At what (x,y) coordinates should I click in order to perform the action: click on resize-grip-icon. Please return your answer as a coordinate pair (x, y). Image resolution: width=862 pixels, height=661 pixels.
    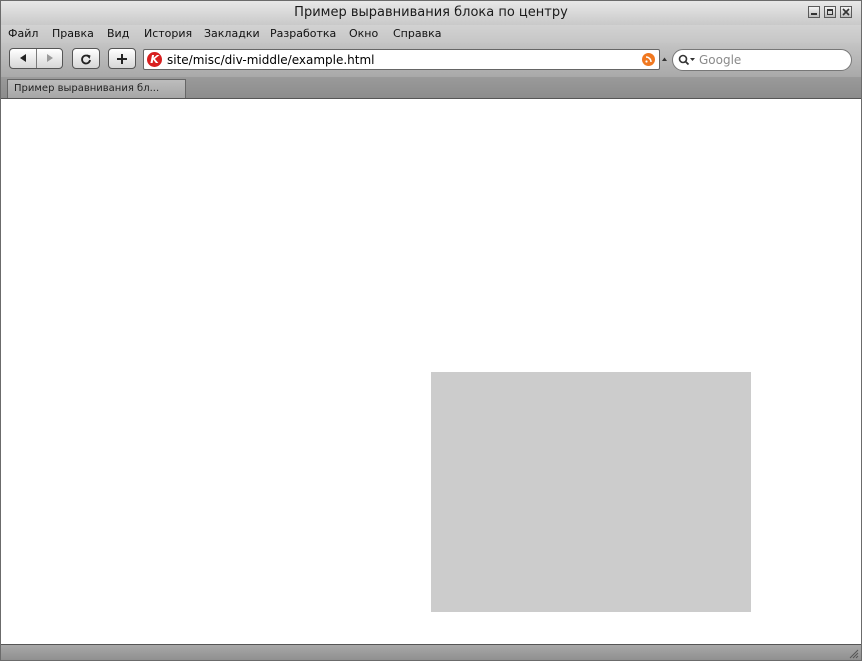
    Looking at the image, I should click on (853, 653).